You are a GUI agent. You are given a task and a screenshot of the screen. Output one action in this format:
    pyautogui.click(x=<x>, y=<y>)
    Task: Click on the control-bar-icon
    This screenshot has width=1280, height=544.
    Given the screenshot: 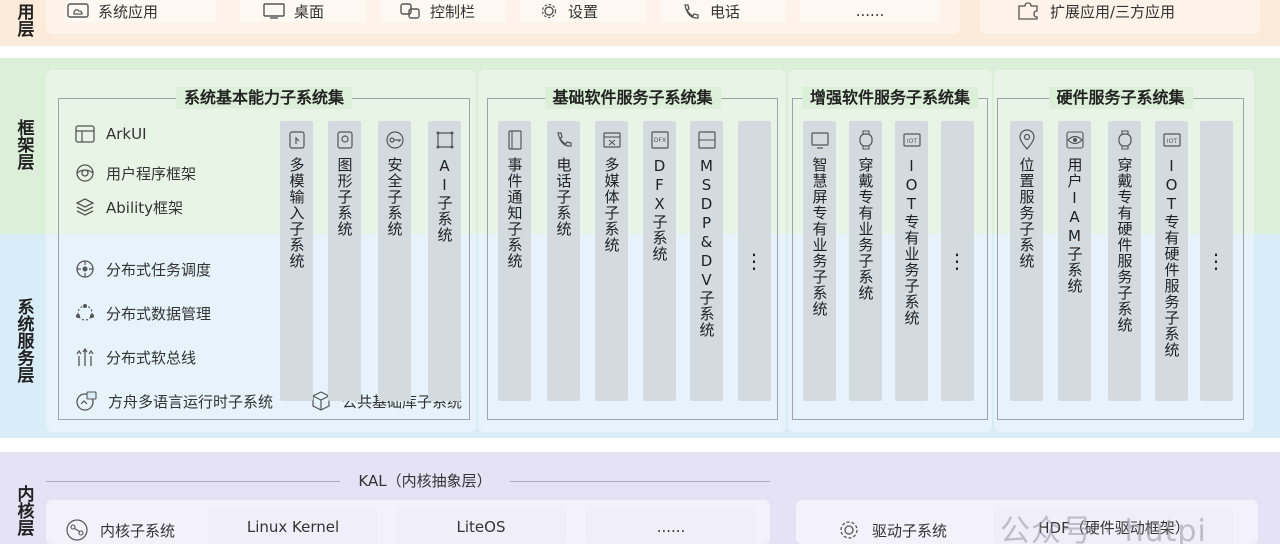 What is the action you would take?
    pyautogui.click(x=410, y=11)
    